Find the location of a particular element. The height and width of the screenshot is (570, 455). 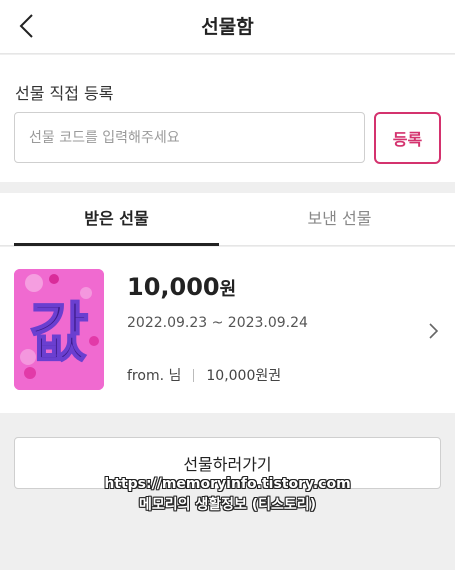

gift-amount: 10,000원 is located at coordinates (181, 287).